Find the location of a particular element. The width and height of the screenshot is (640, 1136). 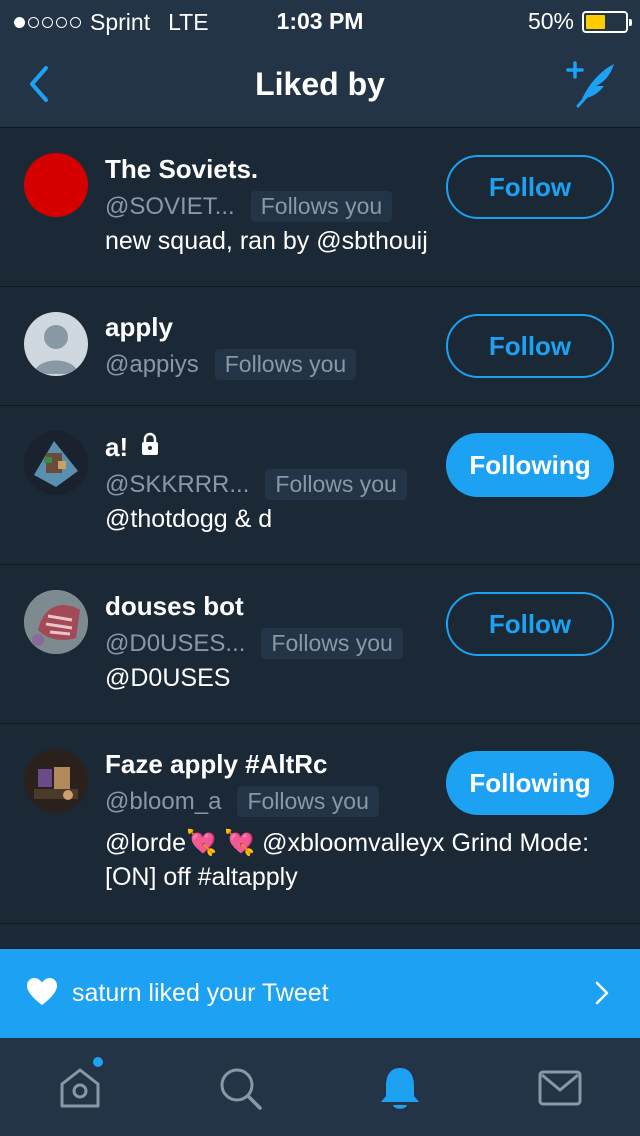

new-content-badge is located at coordinates (98, 1062).